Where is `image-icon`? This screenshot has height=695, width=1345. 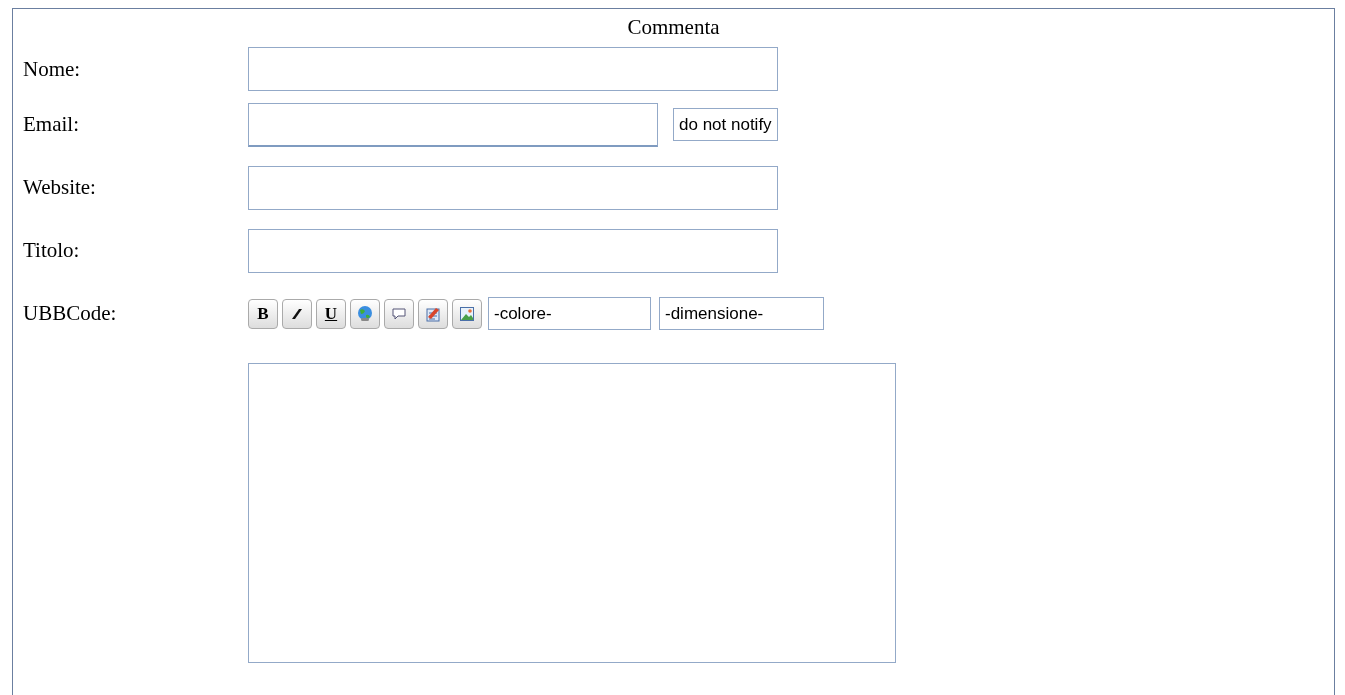
image-icon is located at coordinates (467, 313).